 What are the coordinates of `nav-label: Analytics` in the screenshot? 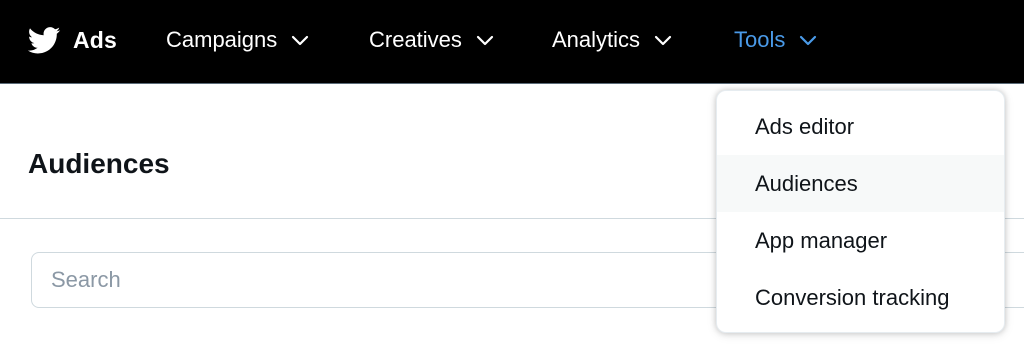 It's located at (596, 39).